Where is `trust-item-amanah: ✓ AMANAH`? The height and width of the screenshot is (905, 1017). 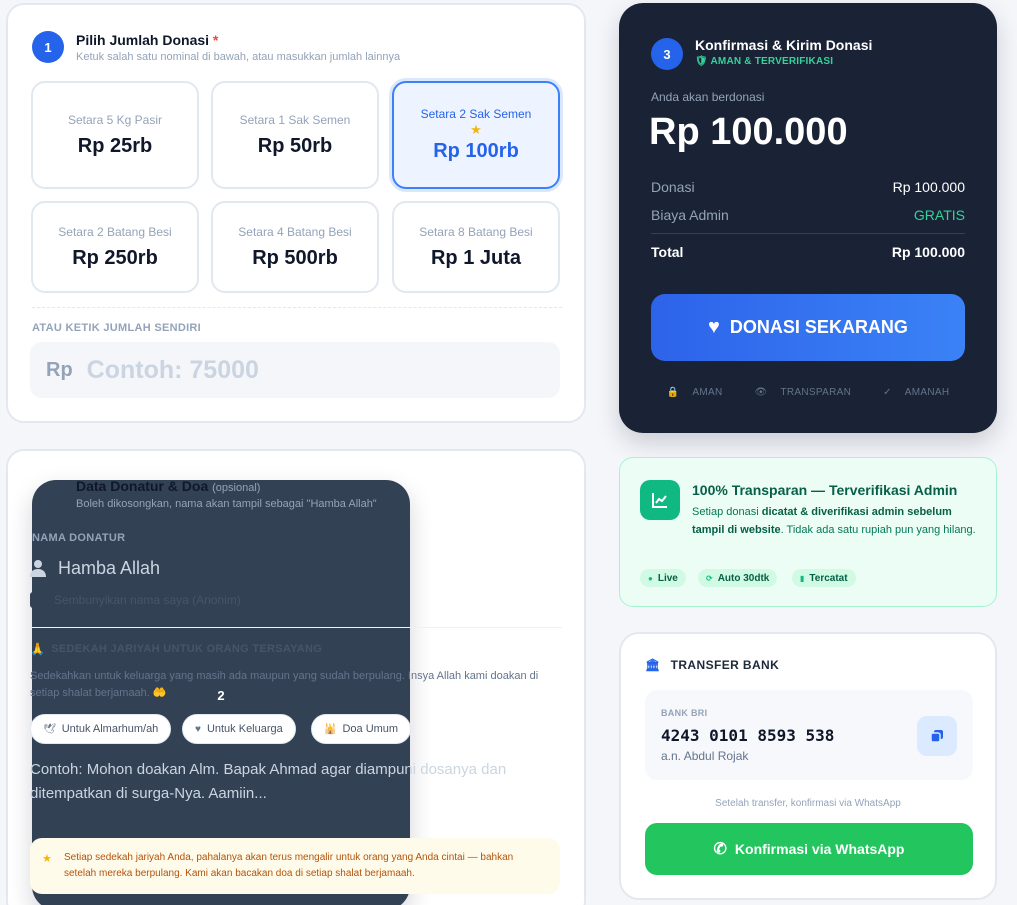 trust-item-amanah: ✓ AMANAH is located at coordinates (916, 392).